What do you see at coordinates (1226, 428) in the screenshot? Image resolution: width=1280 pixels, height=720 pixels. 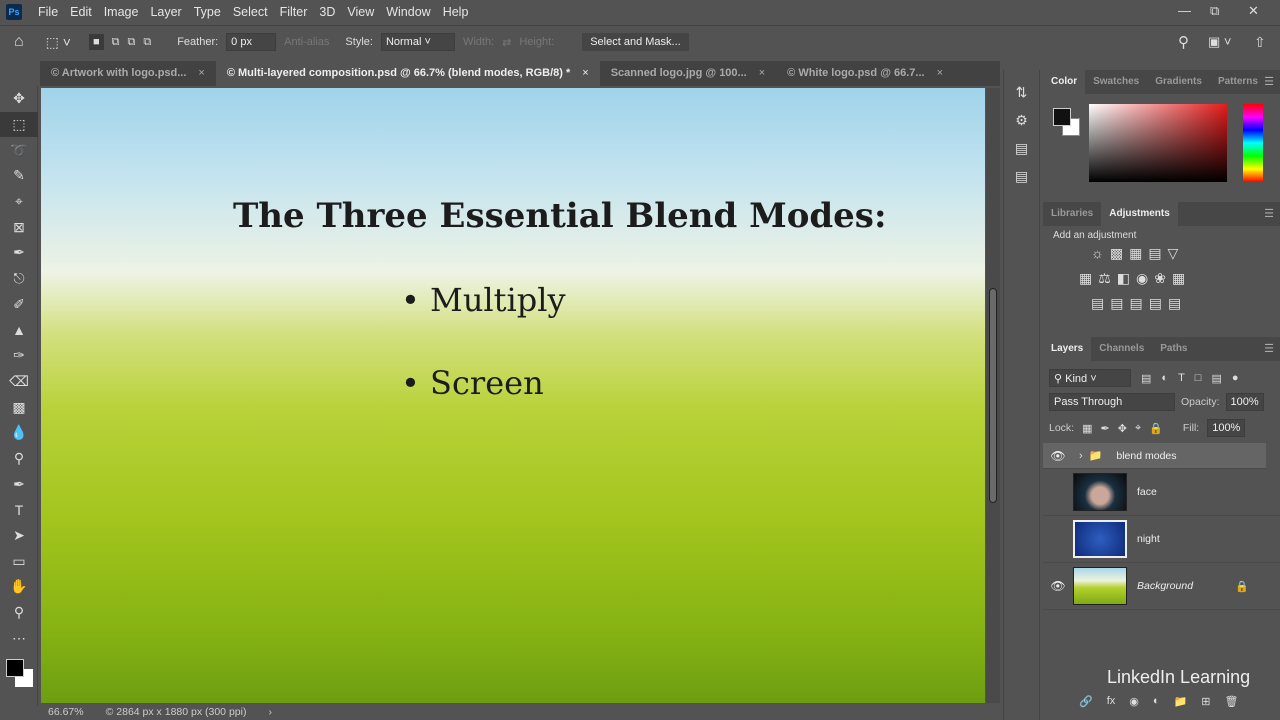 I see `fill-input: 100%` at bounding box center [1226, 428].